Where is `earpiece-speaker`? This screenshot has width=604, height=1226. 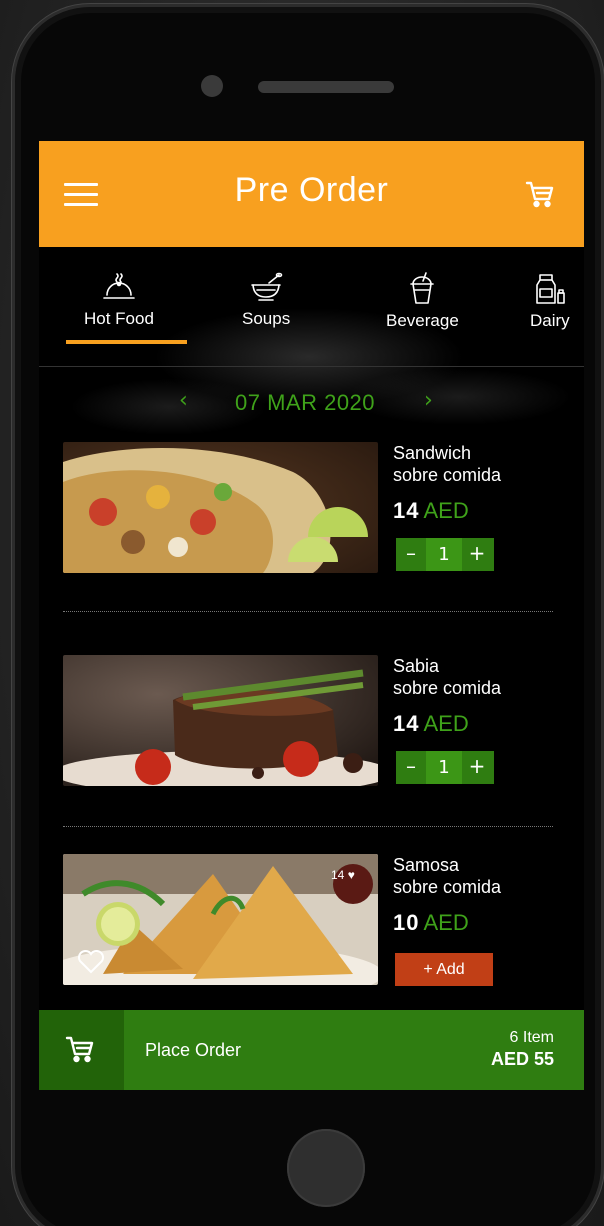
earpiece-speaker is located at coordinates (326, 87).